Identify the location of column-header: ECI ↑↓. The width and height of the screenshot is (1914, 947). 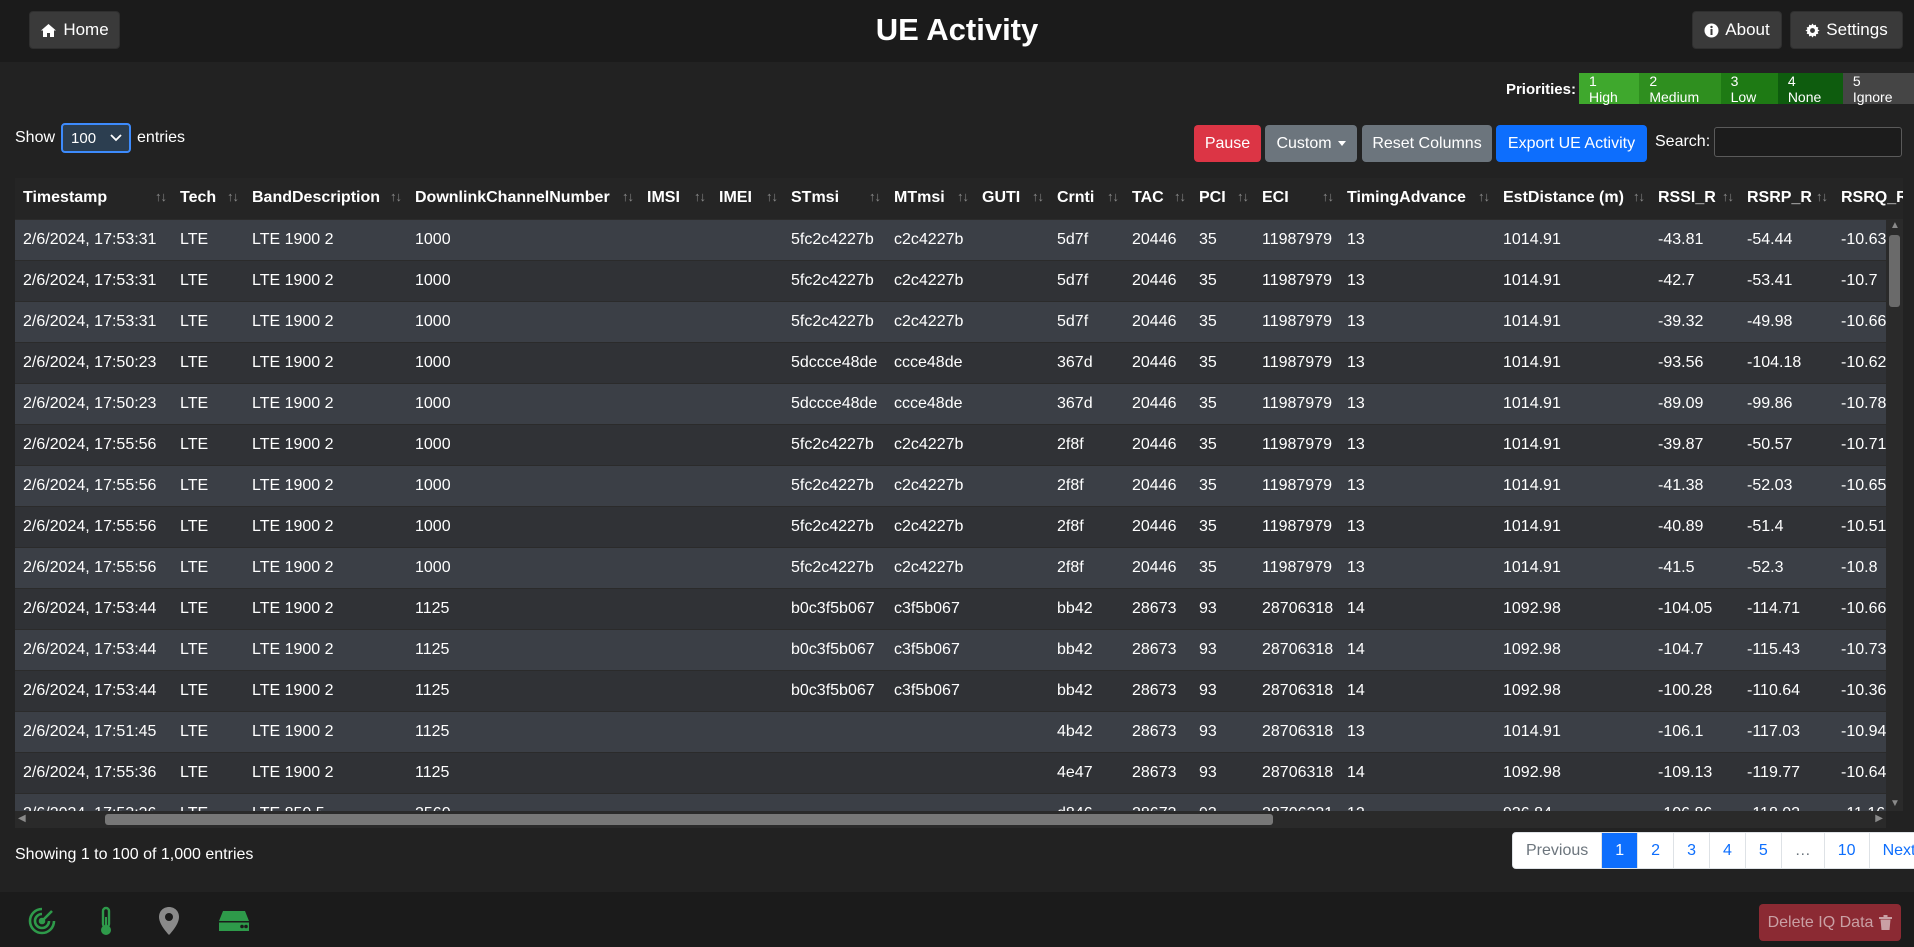
(1296, 198).